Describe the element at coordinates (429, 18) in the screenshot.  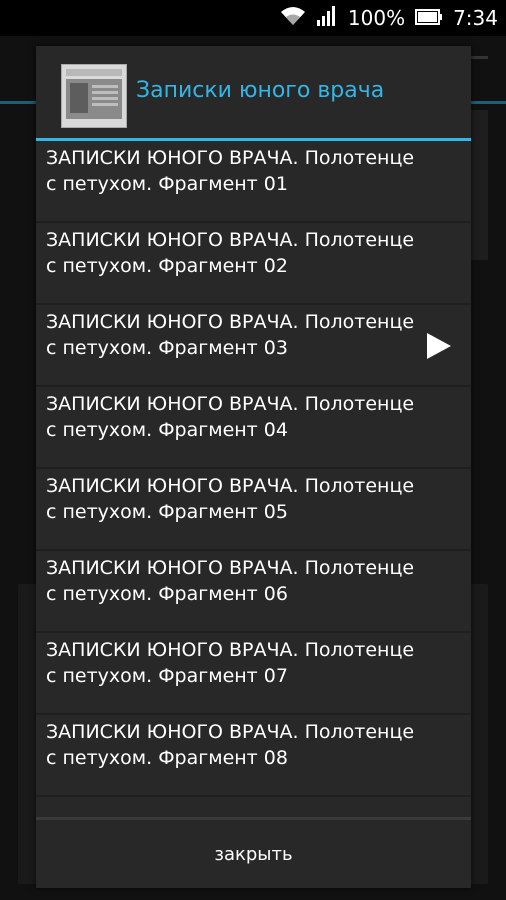
I see `battery-icon` at that location.